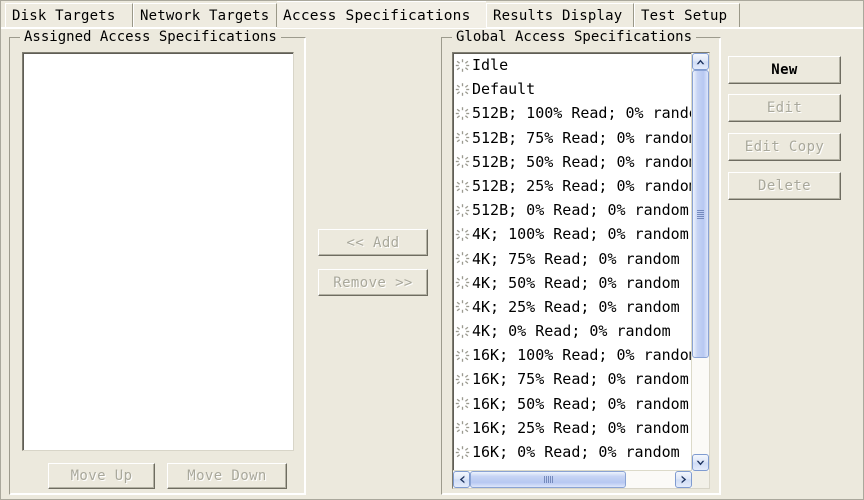  Describe the element at coordinates (461, 479) in the screenshot. I see `scroll-left-button` at that location.